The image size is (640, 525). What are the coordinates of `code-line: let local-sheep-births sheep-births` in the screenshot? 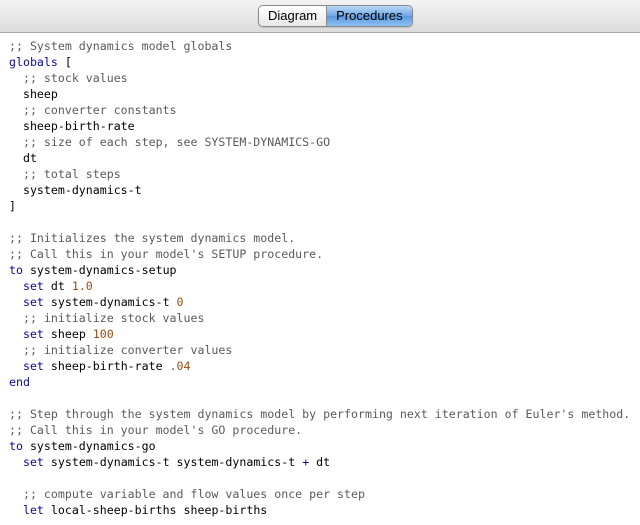 It's located at (319, 510).